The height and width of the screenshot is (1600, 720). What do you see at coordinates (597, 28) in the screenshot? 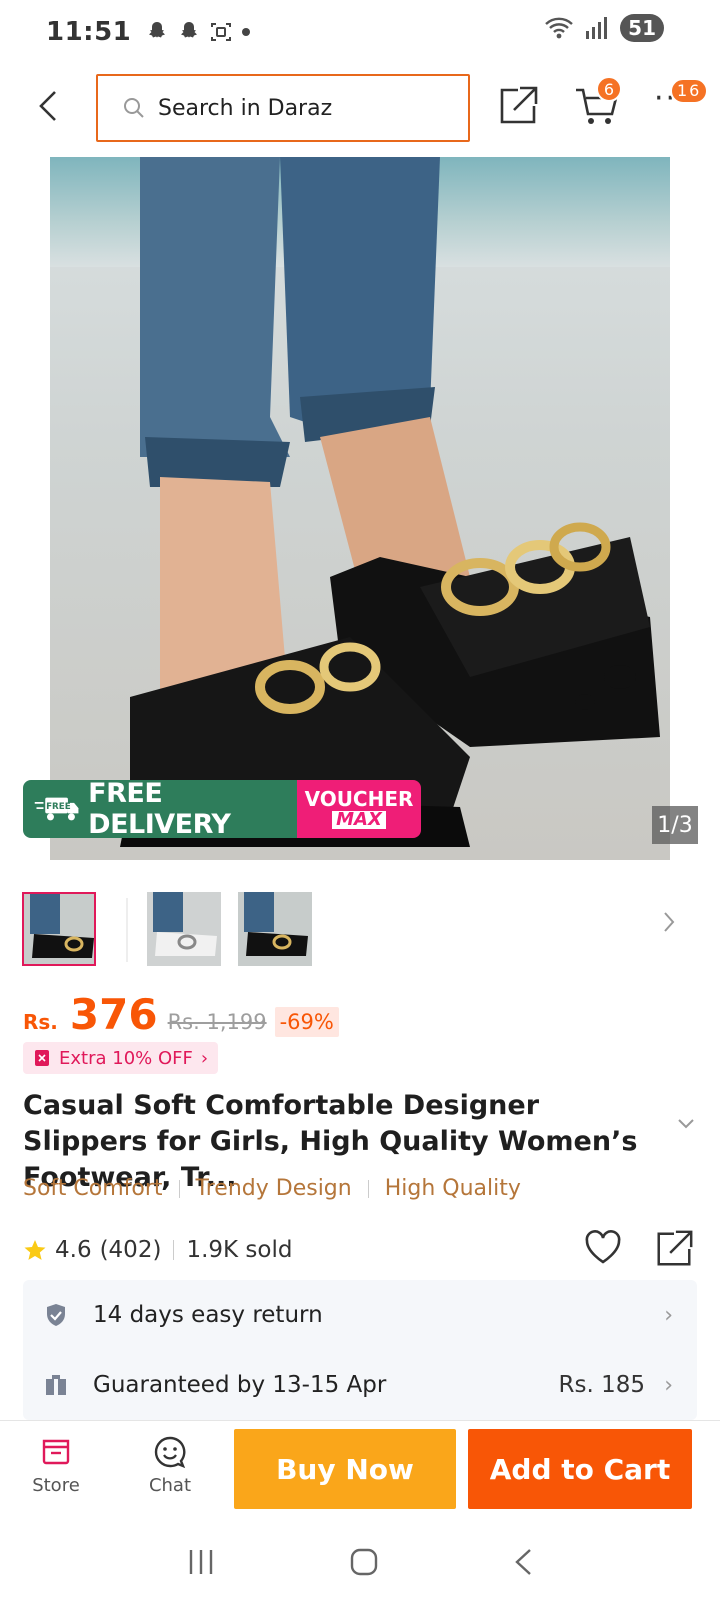
I see `signal-icon` at bounding box center [597, 28].